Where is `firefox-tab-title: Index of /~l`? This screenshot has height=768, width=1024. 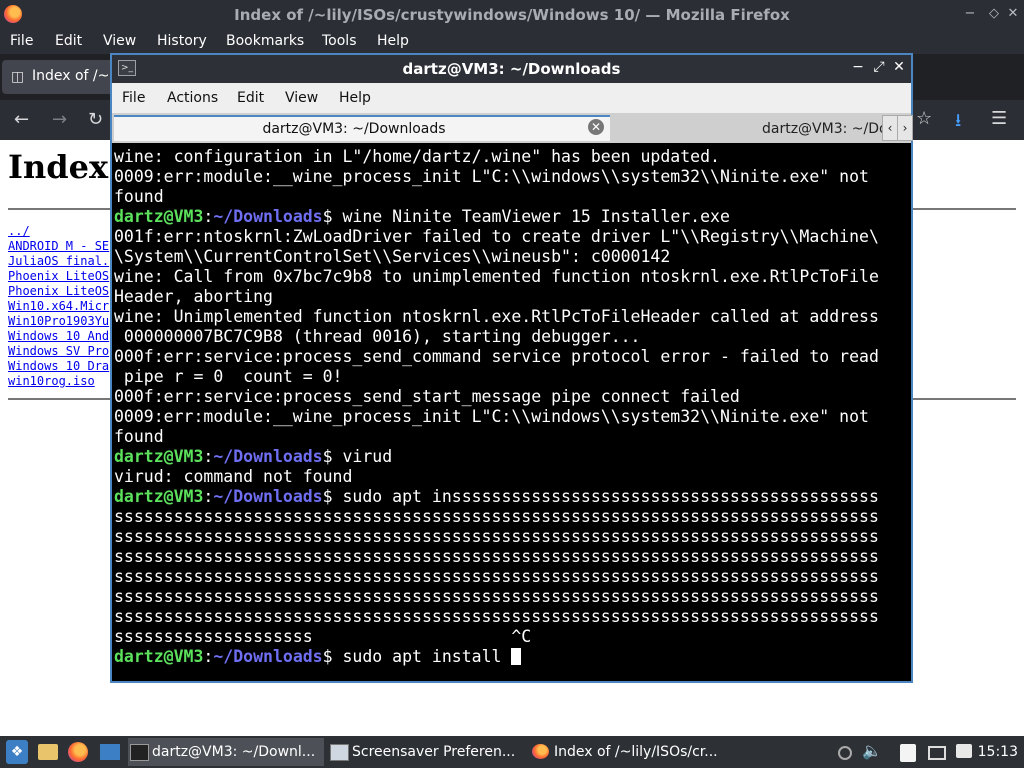 firefox-tab-title: Index of /~l is located at coordinates (73, 76).